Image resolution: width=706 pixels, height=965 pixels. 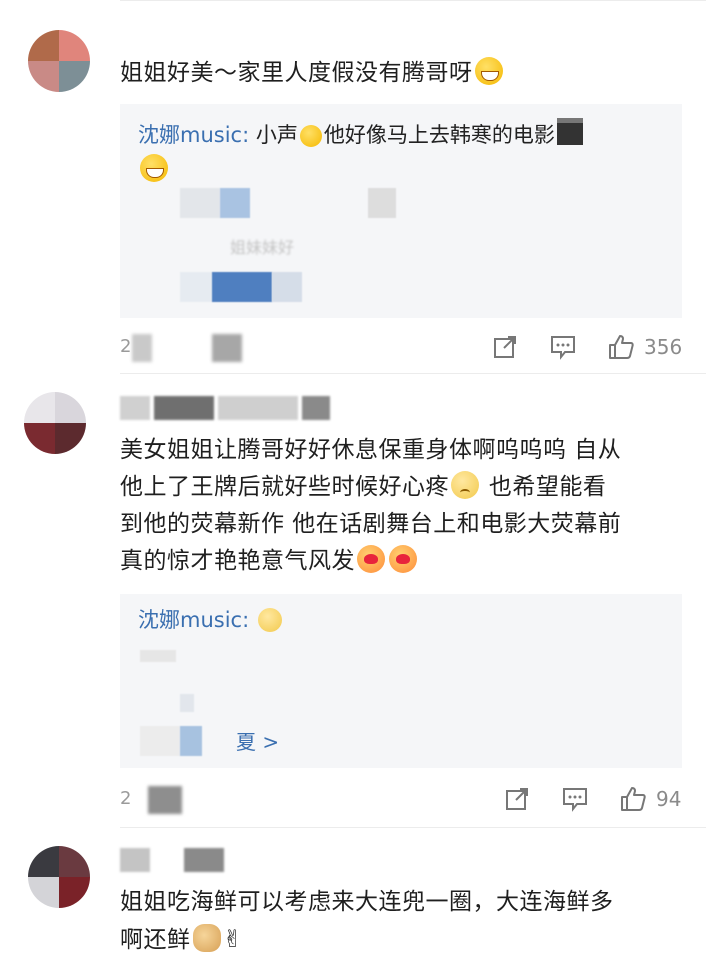 I want to click on view-more-link: 夏 >, so click(x=257, y=740).